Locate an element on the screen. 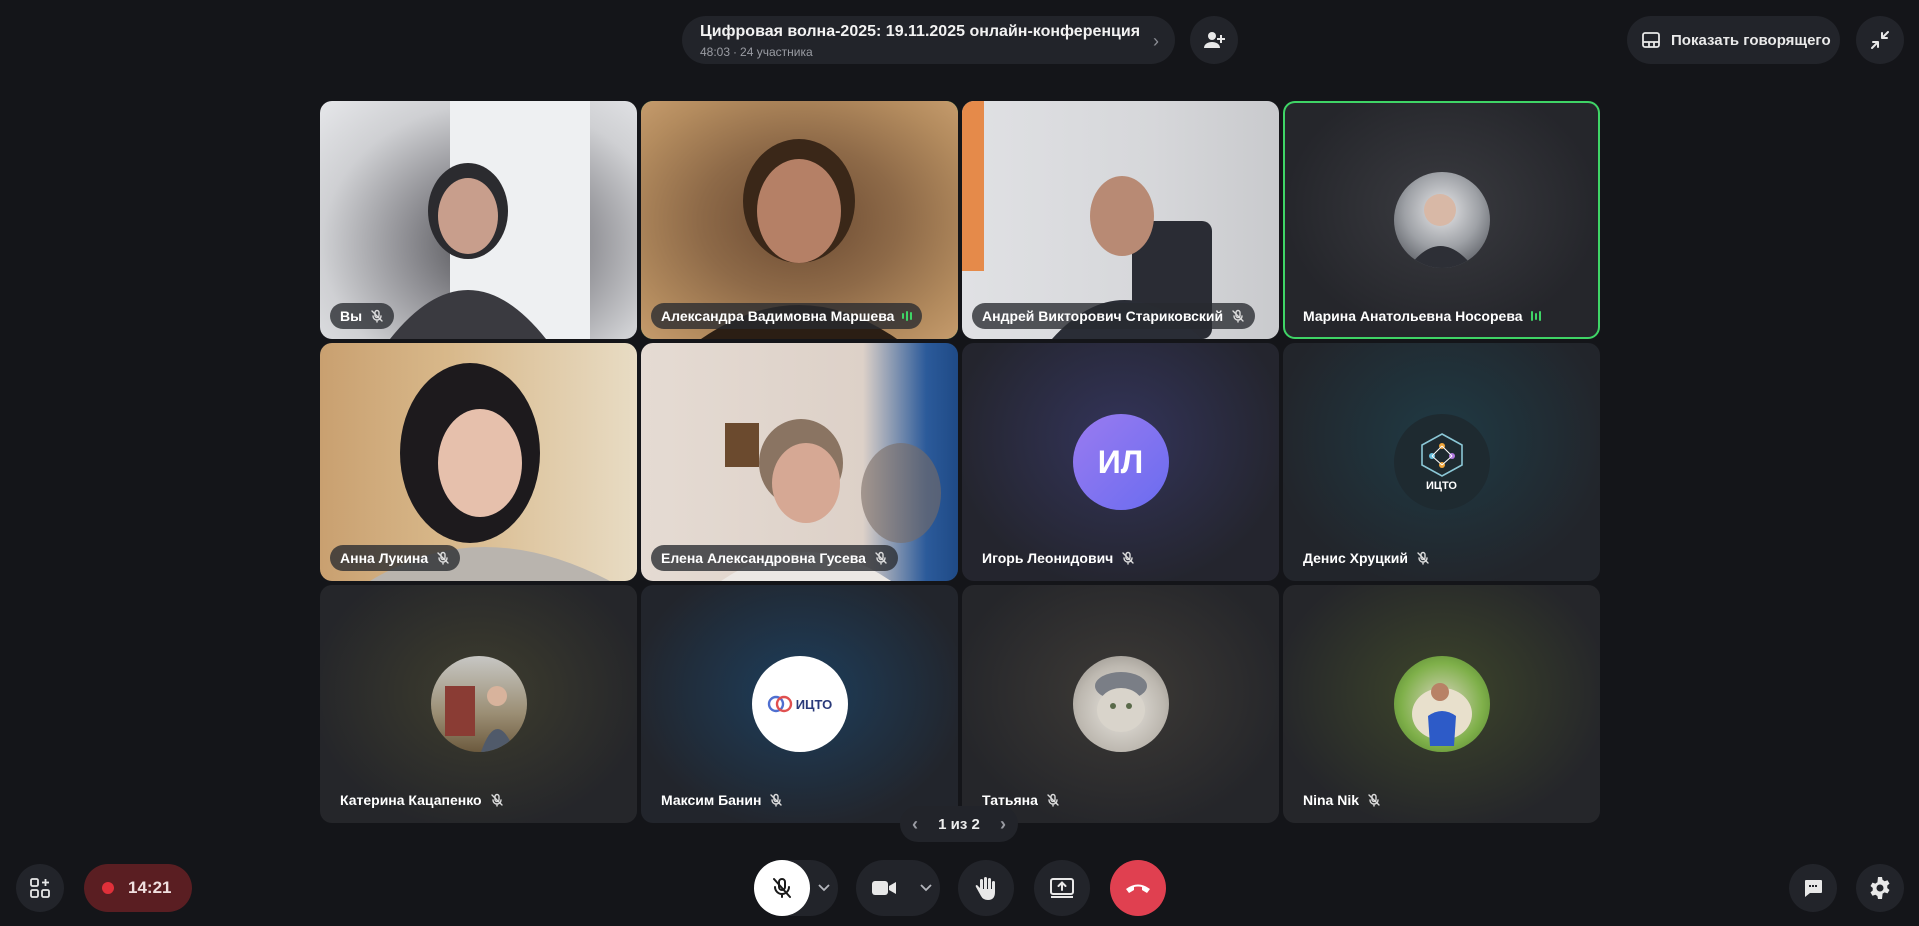  next-page-icon: › is located at coordinates (1003, 824).